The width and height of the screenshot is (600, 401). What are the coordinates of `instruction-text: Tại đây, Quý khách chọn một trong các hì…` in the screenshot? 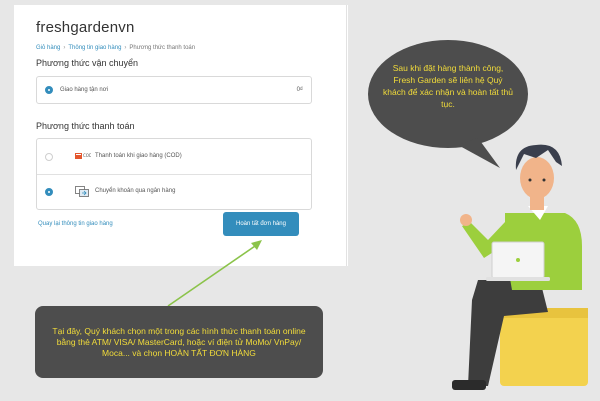 It's located at (179, 341).